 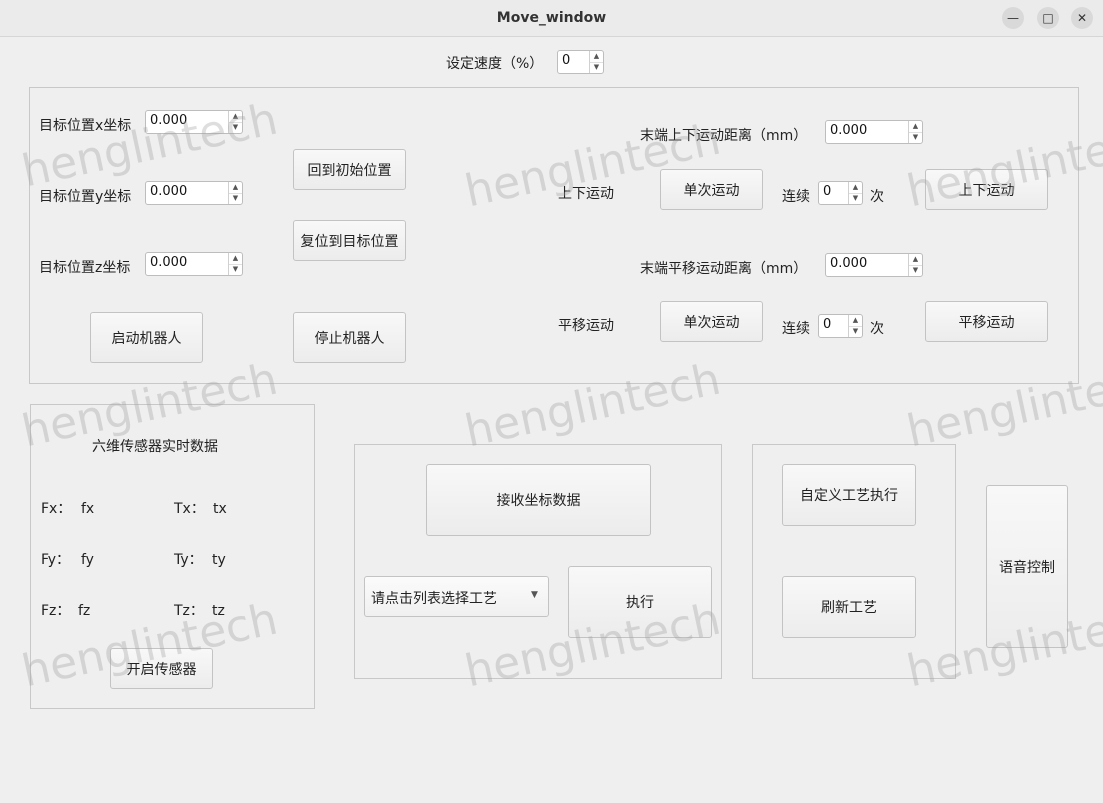 What do you see at coordinates (189, 611) in the screenshot?
I see `tz-label: Tz：` at bounding box center [189, 611].